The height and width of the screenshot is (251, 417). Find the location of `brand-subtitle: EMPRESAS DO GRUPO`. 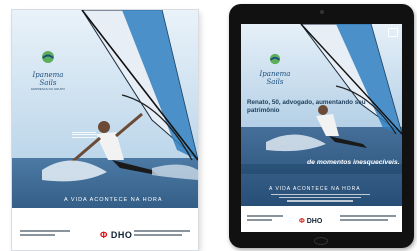

brand-subtitle: EMPRESAS DO GRUPO is located at coordinates (48, 89).